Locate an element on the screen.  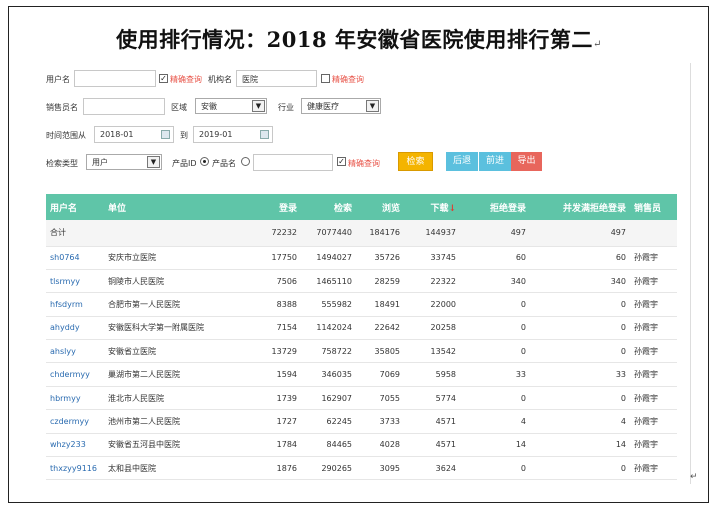
table-cell: 22642 is located at coordinates (387, 328).